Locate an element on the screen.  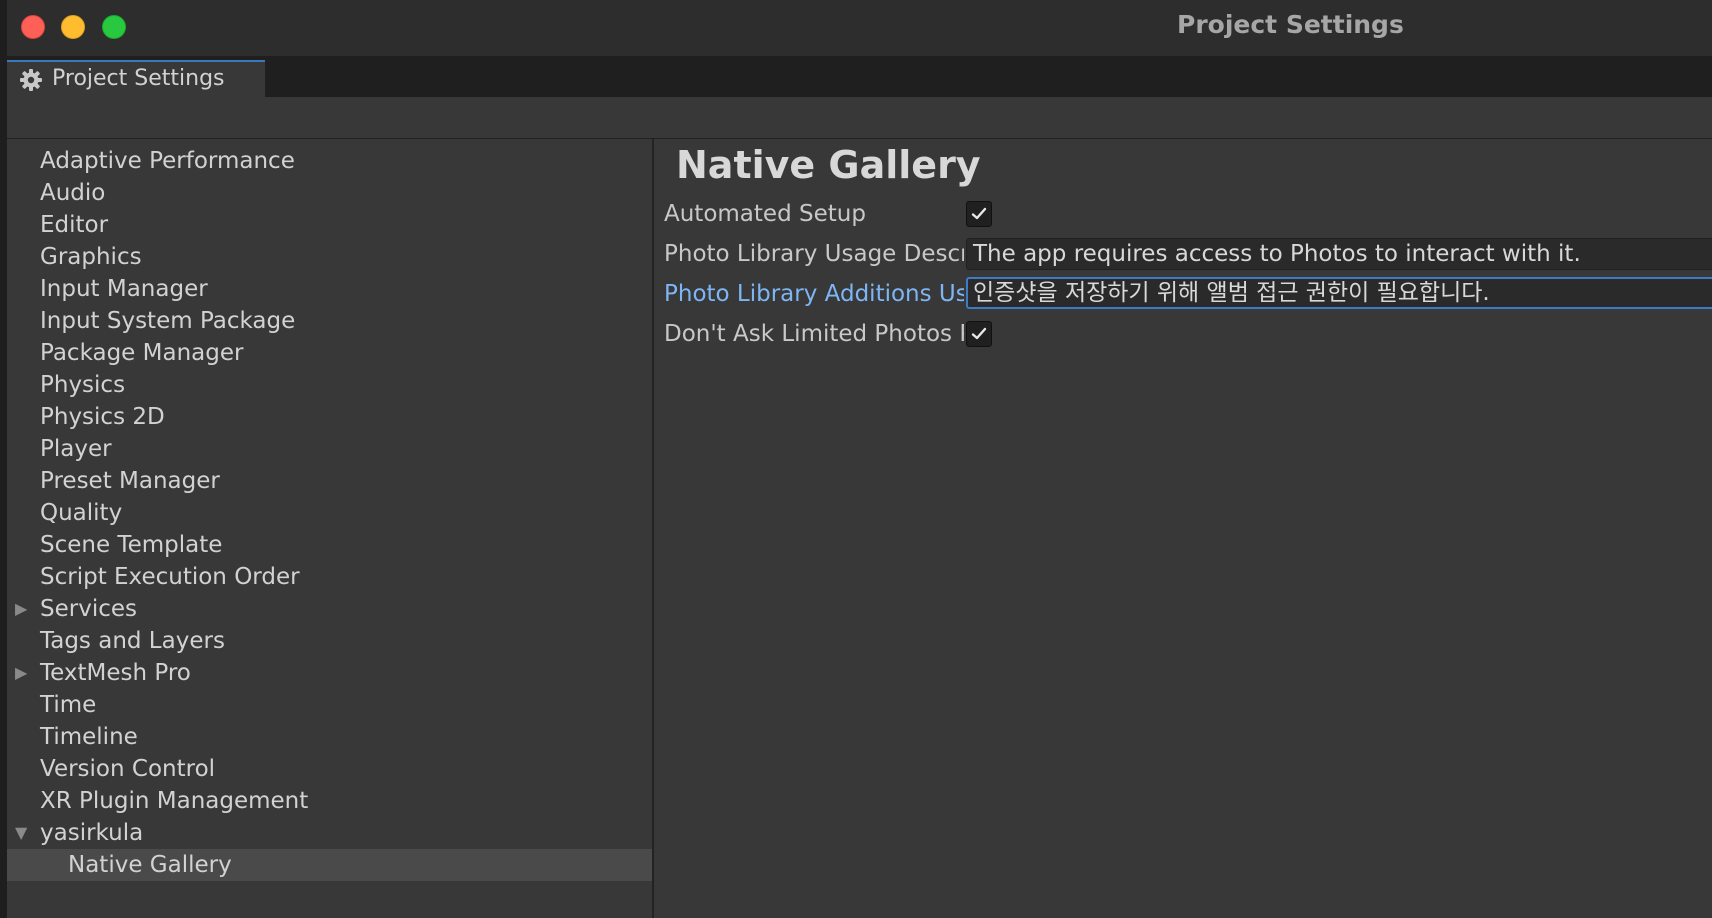
photo-library-additions-usage-field: 인증샷을 저장하기 위해 앨범 접근 권한이 필요합니다. is located at coordinates (1339, 293).